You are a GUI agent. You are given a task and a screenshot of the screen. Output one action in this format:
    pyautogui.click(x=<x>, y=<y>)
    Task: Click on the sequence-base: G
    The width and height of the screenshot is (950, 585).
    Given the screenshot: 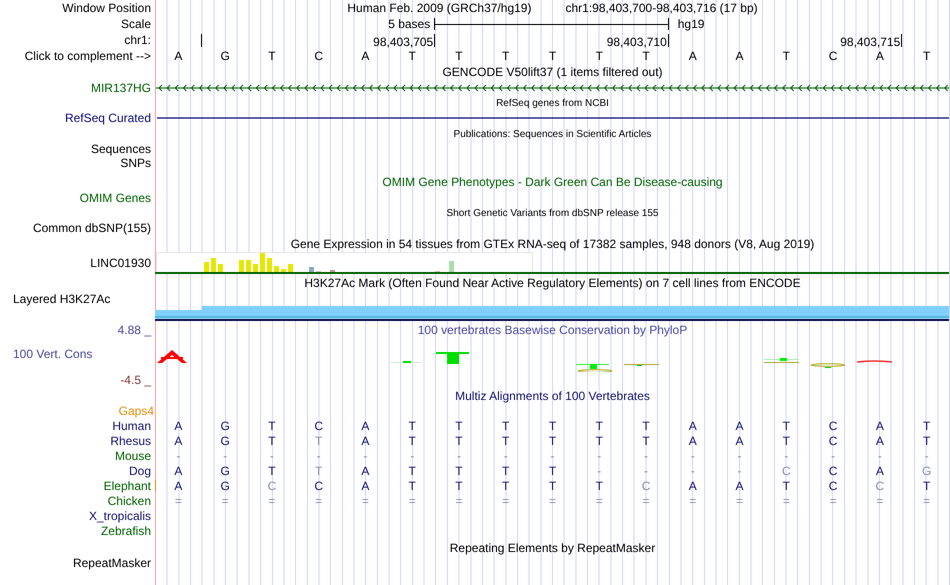 What is the action you would take?
    pyautogui.click(x=225, y=56)
    